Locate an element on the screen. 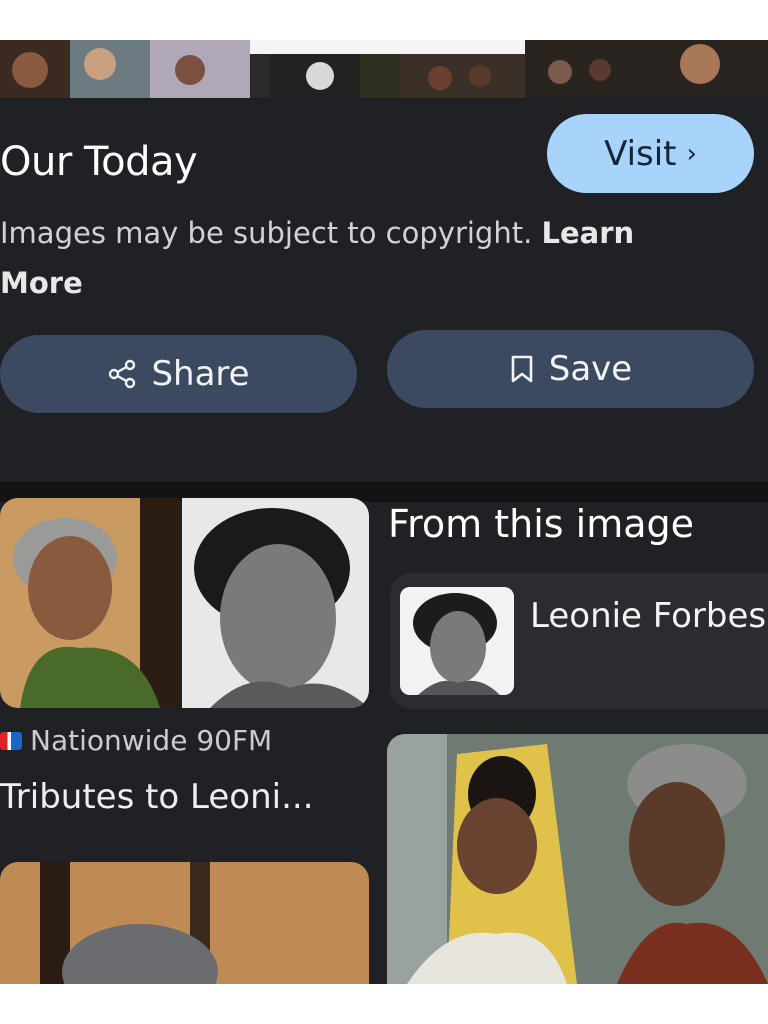  result-image-second is located at coordinates (184, 923).